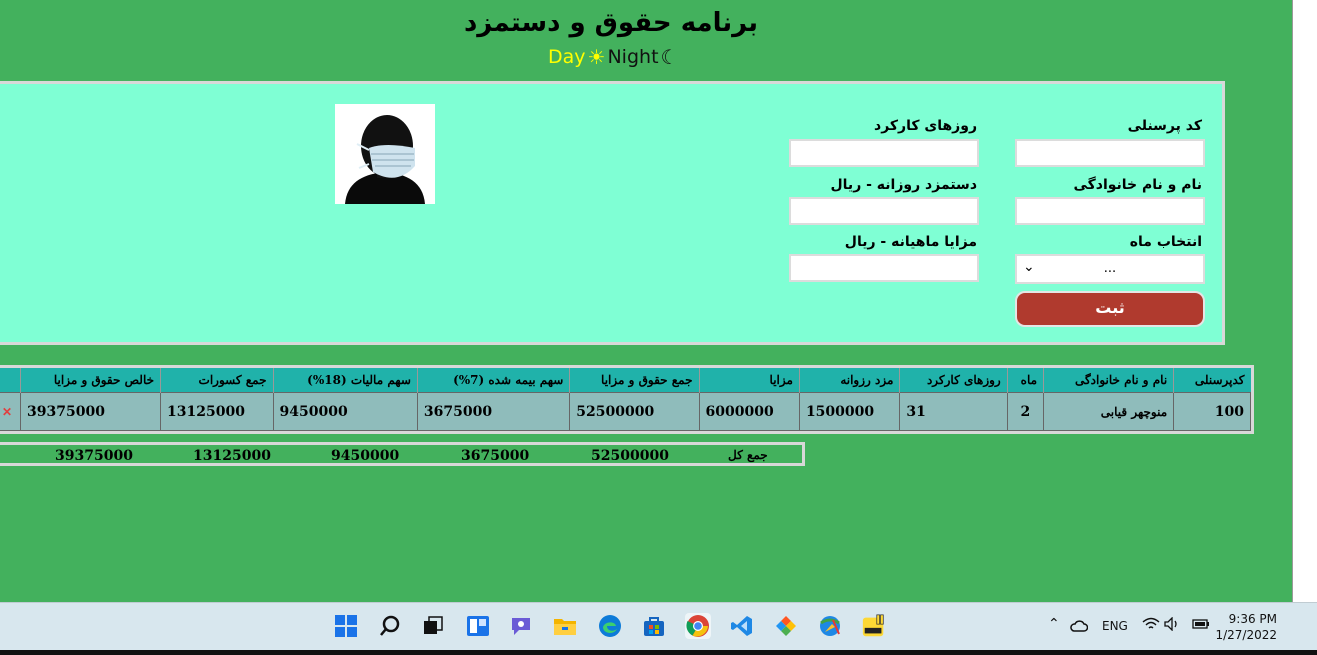 Image resolution: width=1317 pixels, height=655 pixels. I want to click on moon-icon: ☾, so click(670, 57).